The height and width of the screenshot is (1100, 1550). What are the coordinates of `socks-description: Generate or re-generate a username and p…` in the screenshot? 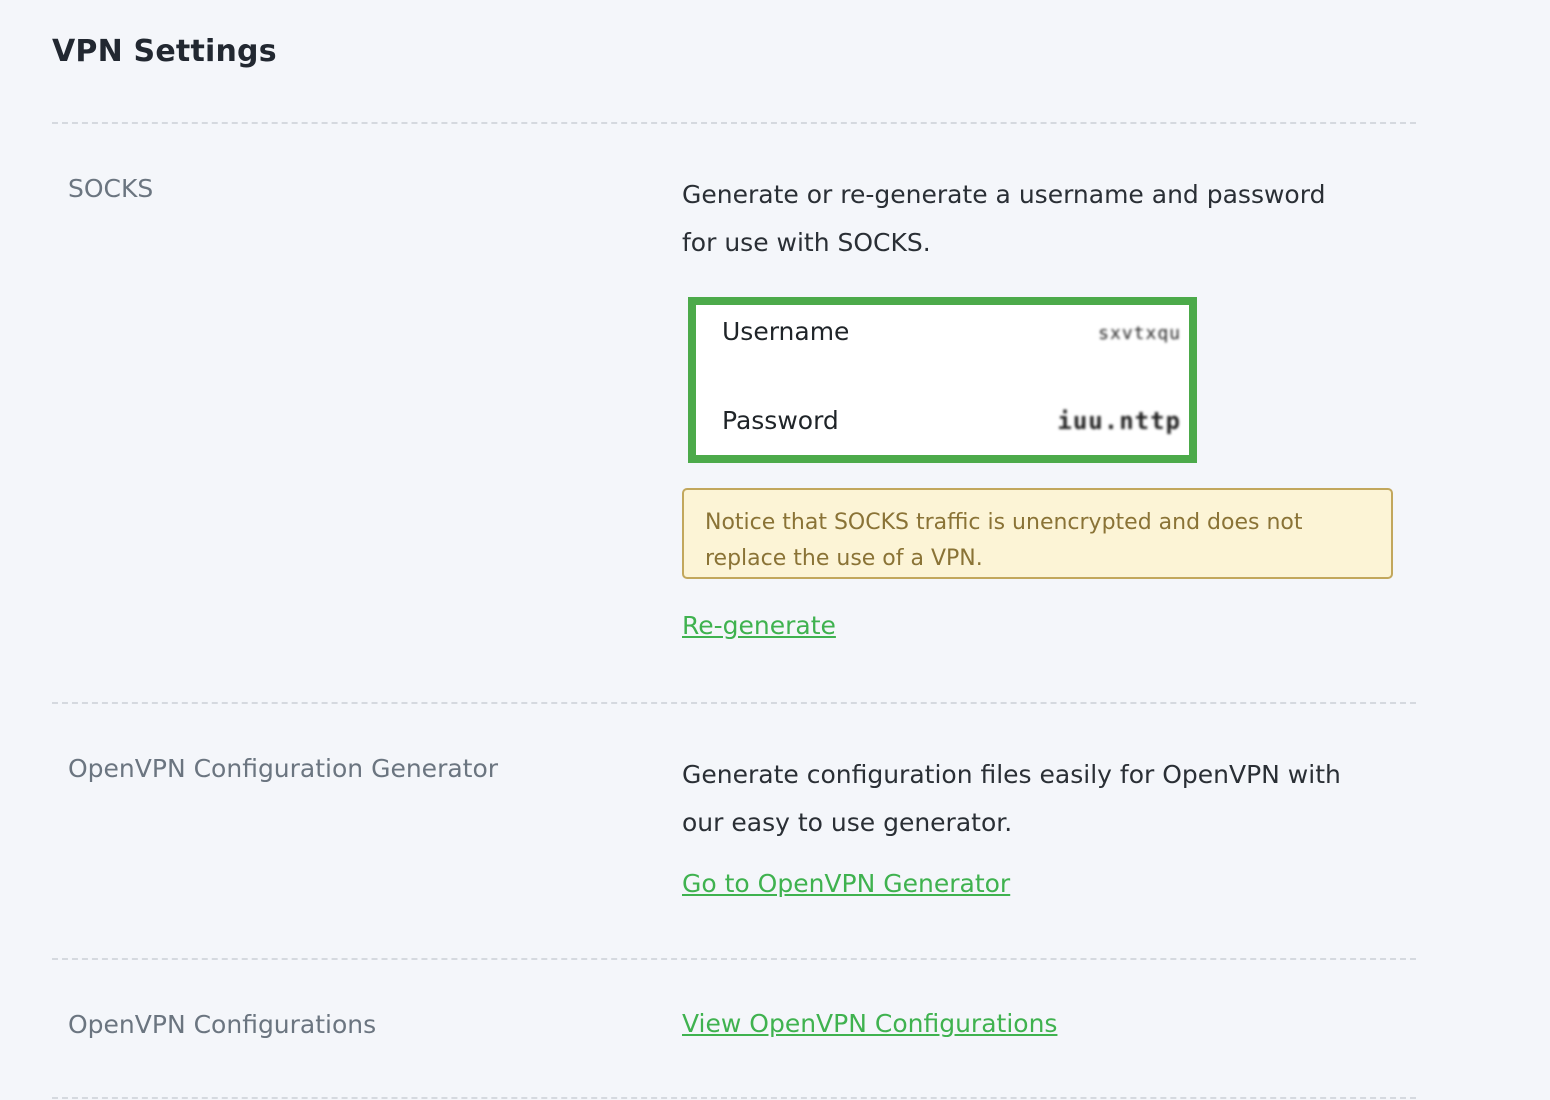 It's located at (1042, 219).